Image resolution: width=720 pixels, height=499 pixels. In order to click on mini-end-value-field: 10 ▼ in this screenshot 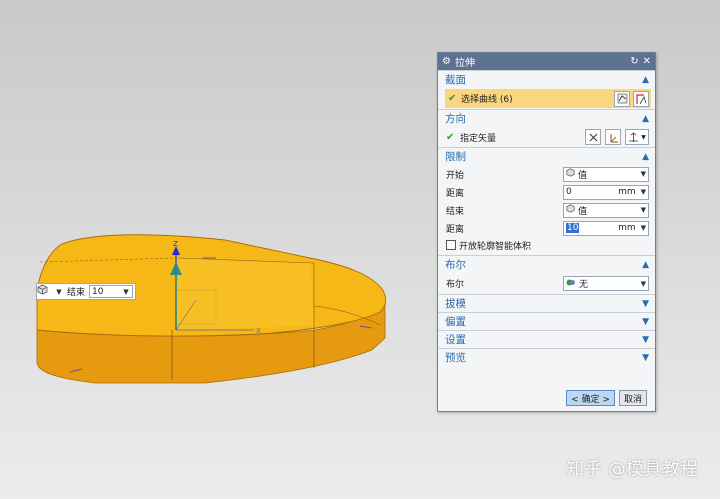, I will do `click(111, 291)`.